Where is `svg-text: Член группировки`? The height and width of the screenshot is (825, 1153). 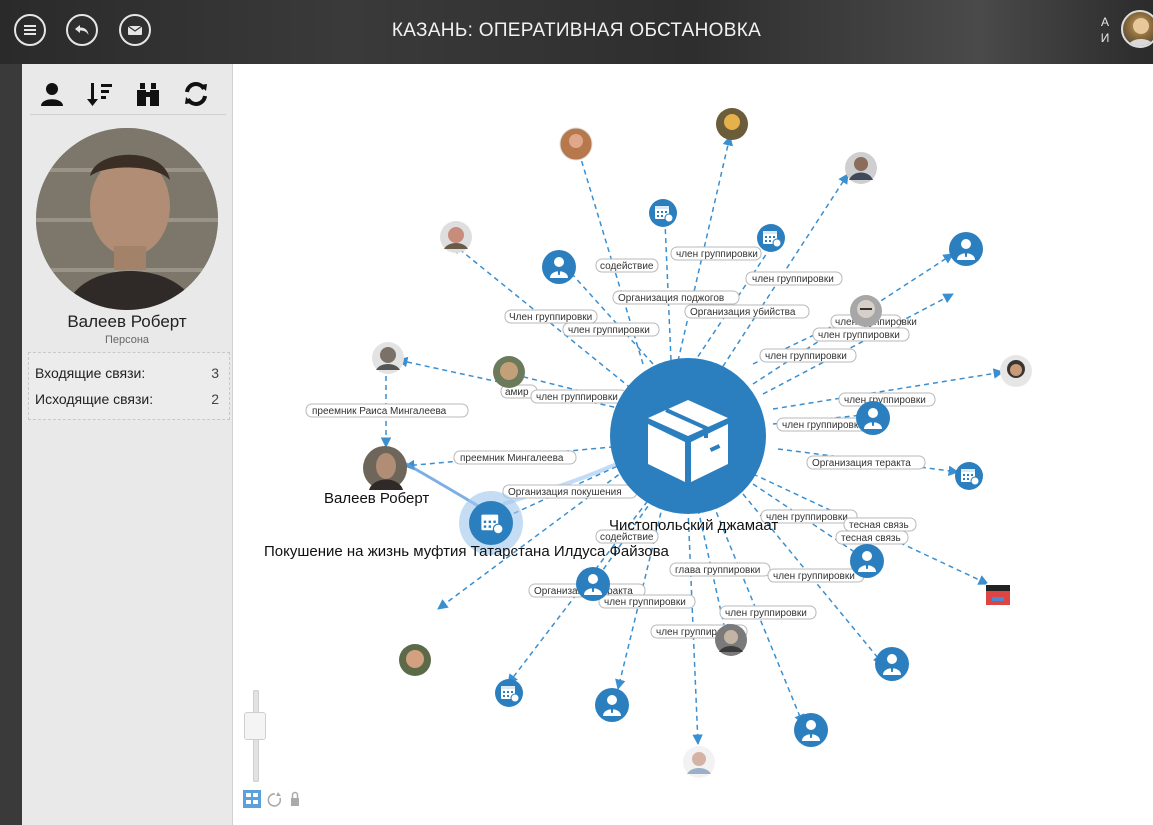 svg-text: Член группировки is located at coordinates (550, 317).